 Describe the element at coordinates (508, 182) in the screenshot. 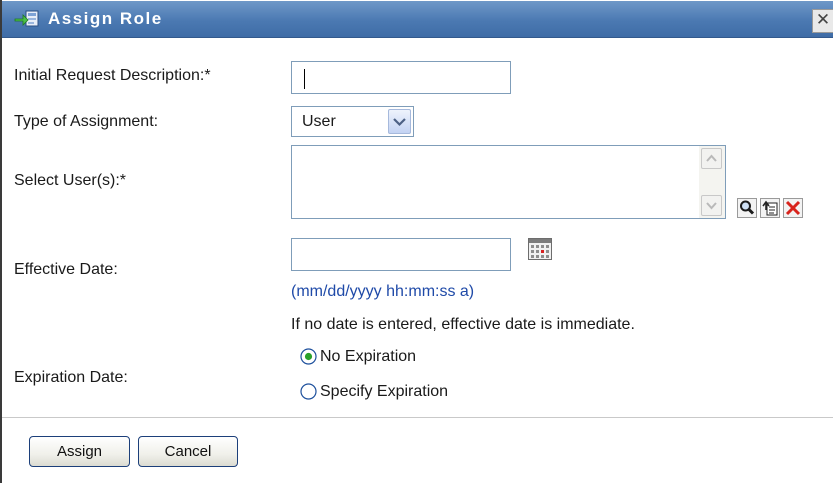

I see `selected-users-list` at that location.